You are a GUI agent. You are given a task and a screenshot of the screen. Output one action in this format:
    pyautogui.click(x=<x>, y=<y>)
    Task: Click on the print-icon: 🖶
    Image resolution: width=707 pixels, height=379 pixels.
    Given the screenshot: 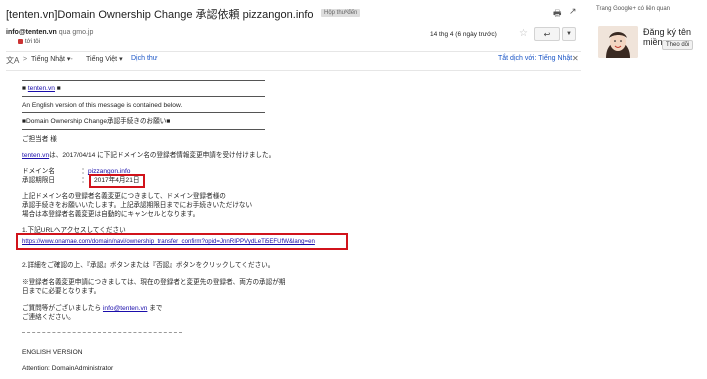 What is the action you would take?
    pyautogui.click(x=557, y=14)
    